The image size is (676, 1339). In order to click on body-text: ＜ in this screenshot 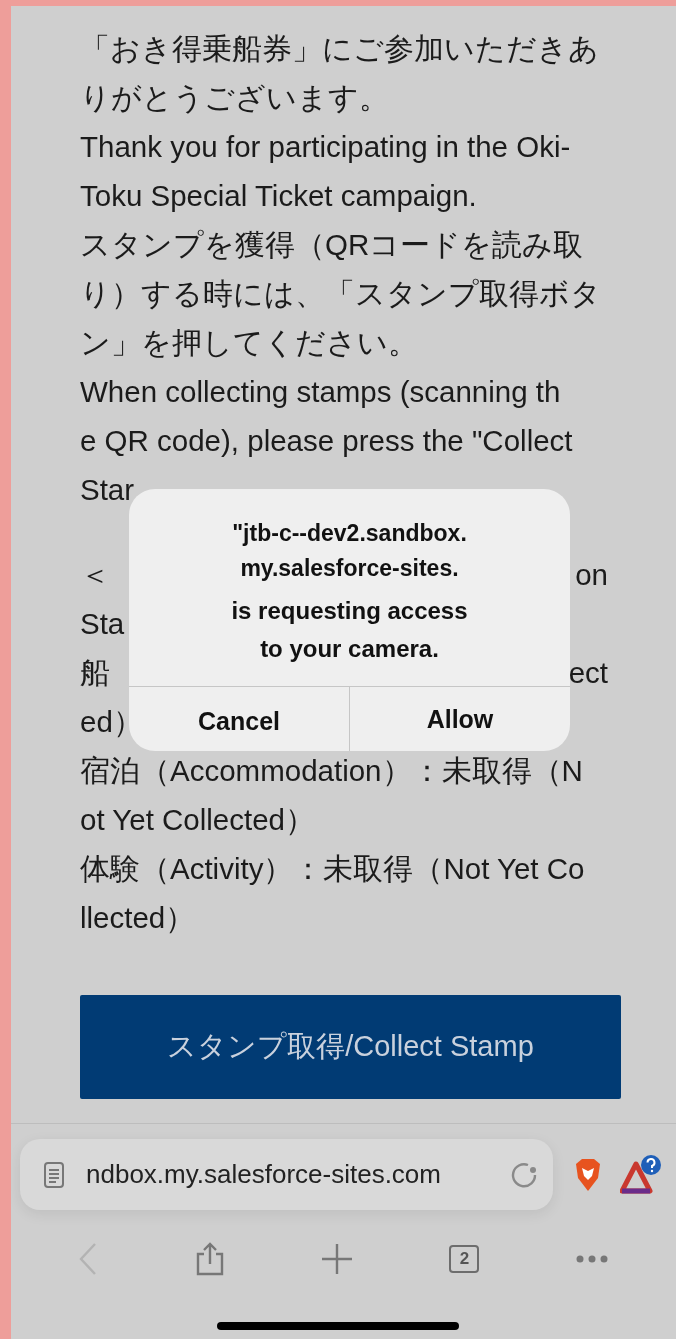, I will do `click(95, 575)`.